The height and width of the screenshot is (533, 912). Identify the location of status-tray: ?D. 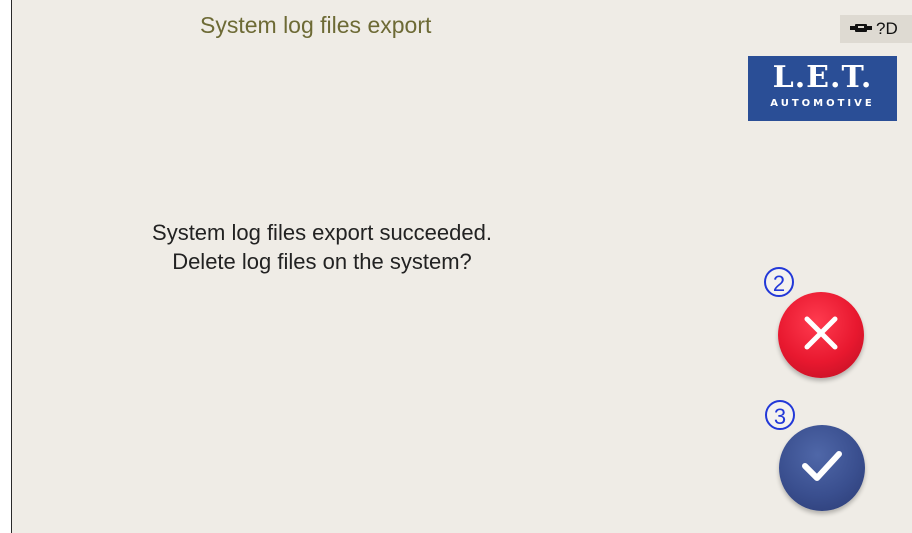
(876, 29).